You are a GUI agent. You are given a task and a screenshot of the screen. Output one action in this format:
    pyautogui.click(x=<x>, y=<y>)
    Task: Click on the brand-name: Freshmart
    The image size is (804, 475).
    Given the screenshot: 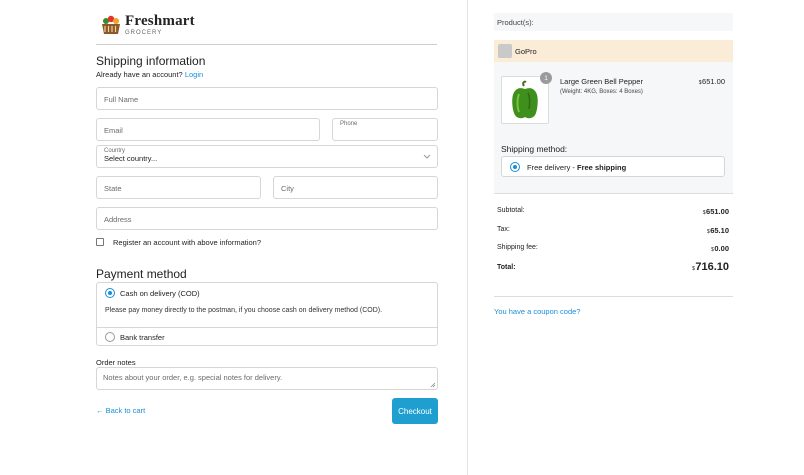 What is the action you would take?
    pyautogui.click(x=160, y=21)
    